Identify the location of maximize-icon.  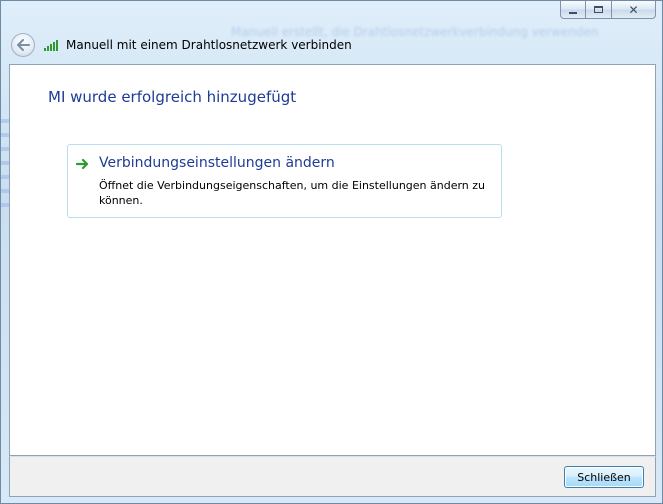
(598, 9).